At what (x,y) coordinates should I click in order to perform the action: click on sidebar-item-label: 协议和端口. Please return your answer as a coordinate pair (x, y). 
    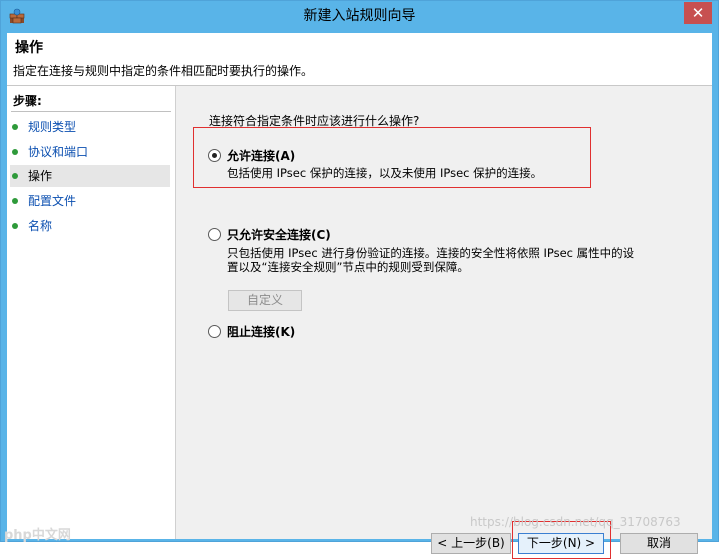
    Looking at the image, I should click on (58, 152).